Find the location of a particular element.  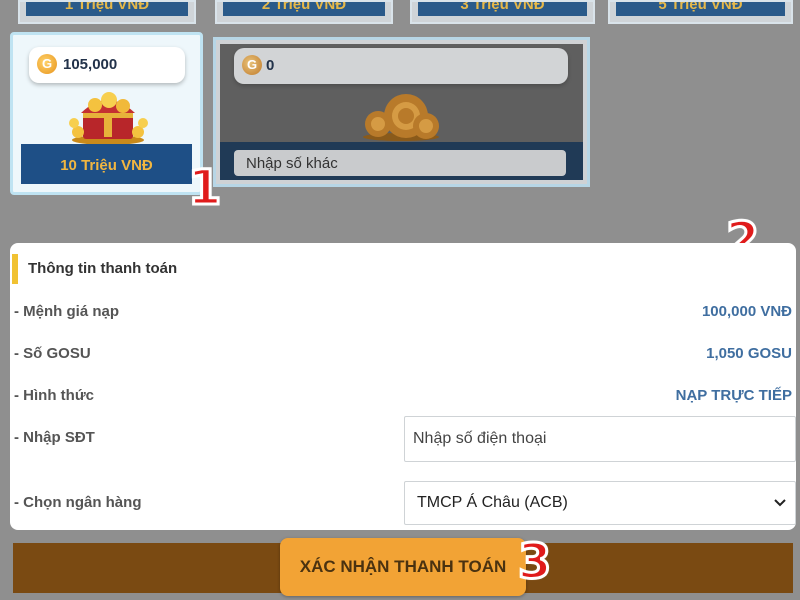

payment-method-label: - Hình thức is located at coordinates (54, 395).